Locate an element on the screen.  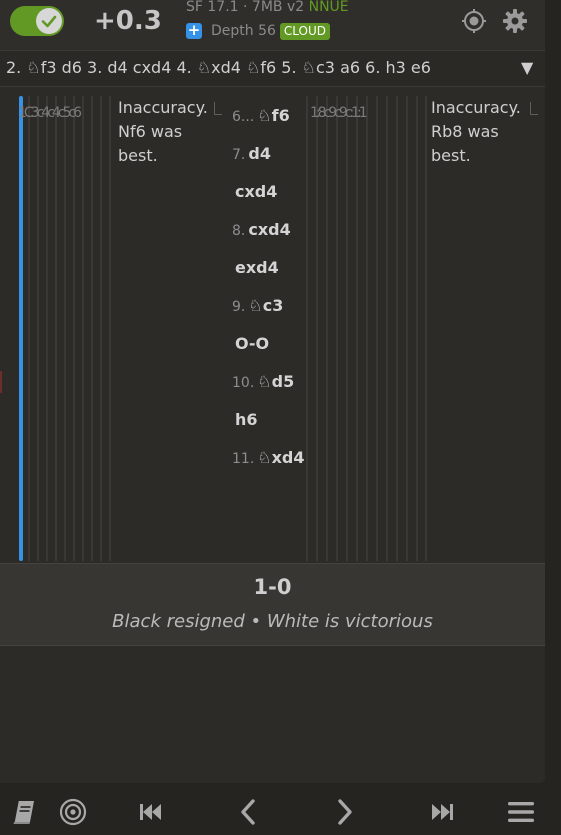
move-row: 9. ♘c3 is located at coordinates (257, 305).